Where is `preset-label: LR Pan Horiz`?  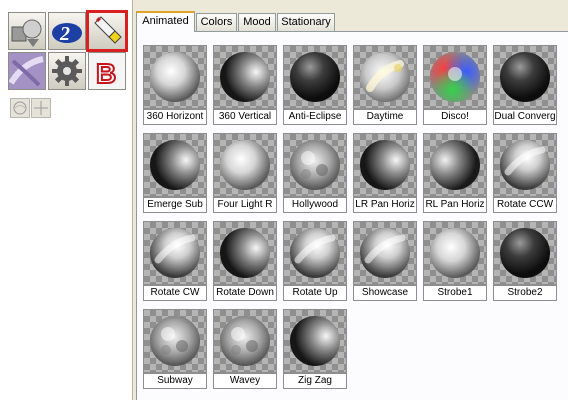 preset-label: LR Pan Horiz is located at coordinates (385, 205).